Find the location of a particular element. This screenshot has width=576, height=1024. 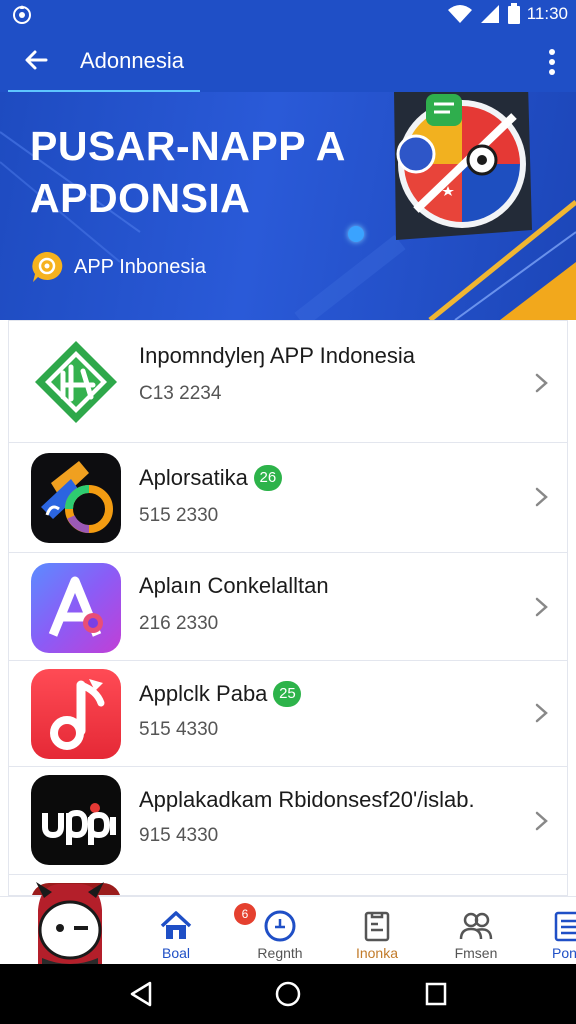

app-name-text: Inpomndyleŋ APP Indonesia is located at coordinates (277, 355).